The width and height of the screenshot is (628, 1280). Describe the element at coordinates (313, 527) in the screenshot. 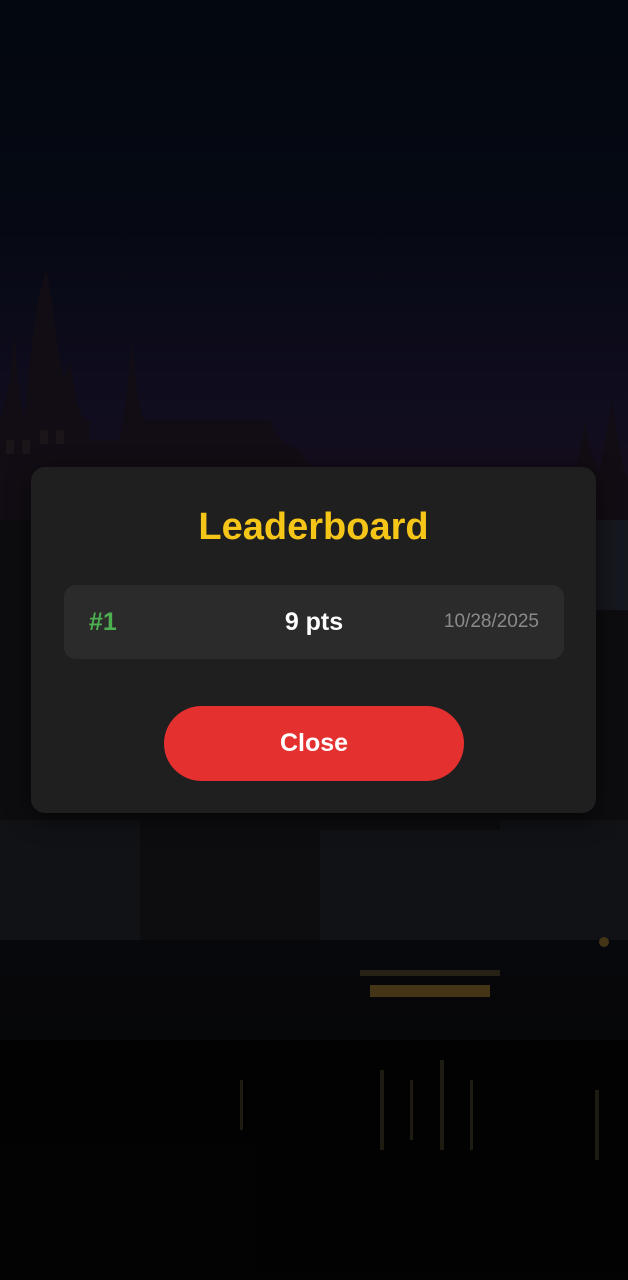

I see `dialog-title: Leaderboard` at that location.